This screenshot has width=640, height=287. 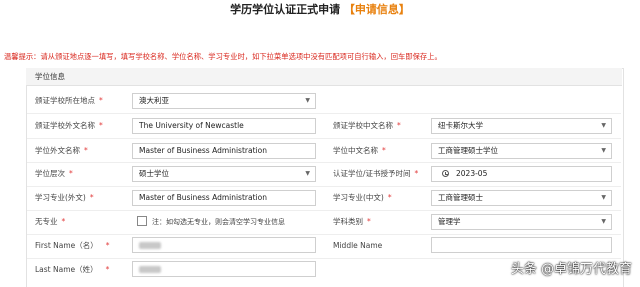 What do you see at coordinates (224, 174) in the screenshot?
I see `degree-level-select: 硕士学位 ▼` at bounding box center [224, 174].